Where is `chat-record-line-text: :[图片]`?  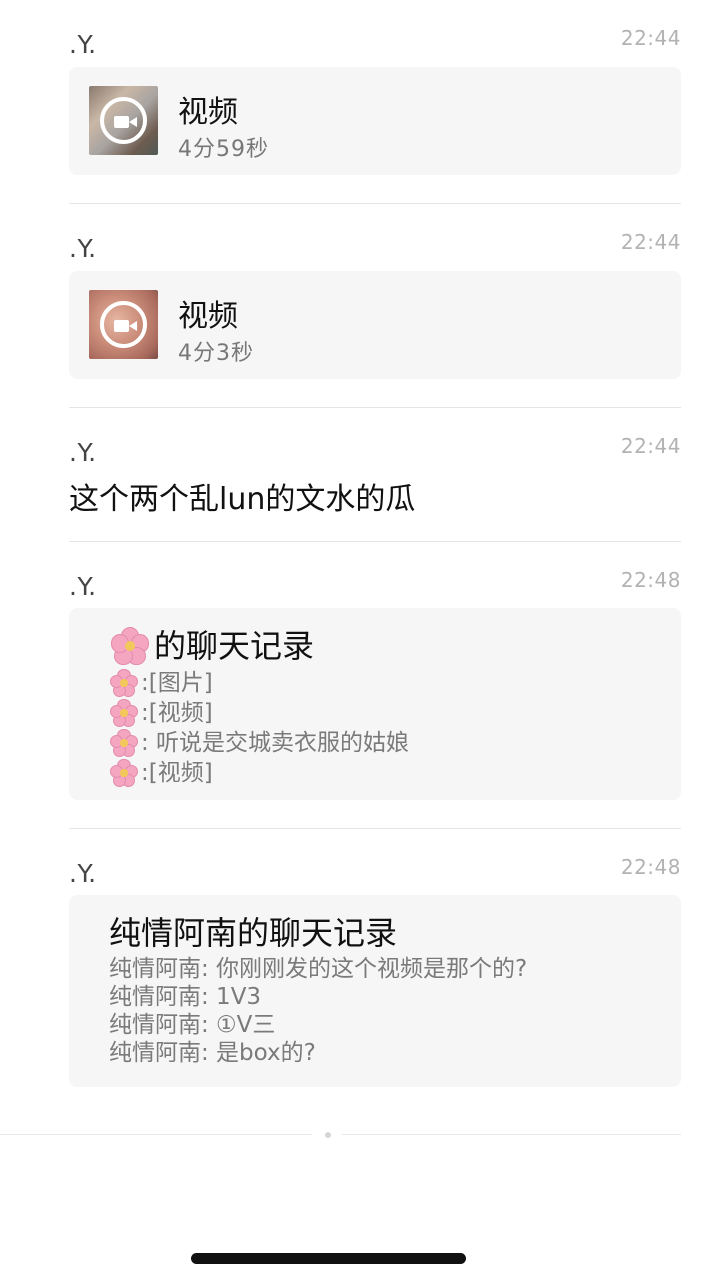 chat-record-line-text: :[图片] is located at coordinates (177, 683).